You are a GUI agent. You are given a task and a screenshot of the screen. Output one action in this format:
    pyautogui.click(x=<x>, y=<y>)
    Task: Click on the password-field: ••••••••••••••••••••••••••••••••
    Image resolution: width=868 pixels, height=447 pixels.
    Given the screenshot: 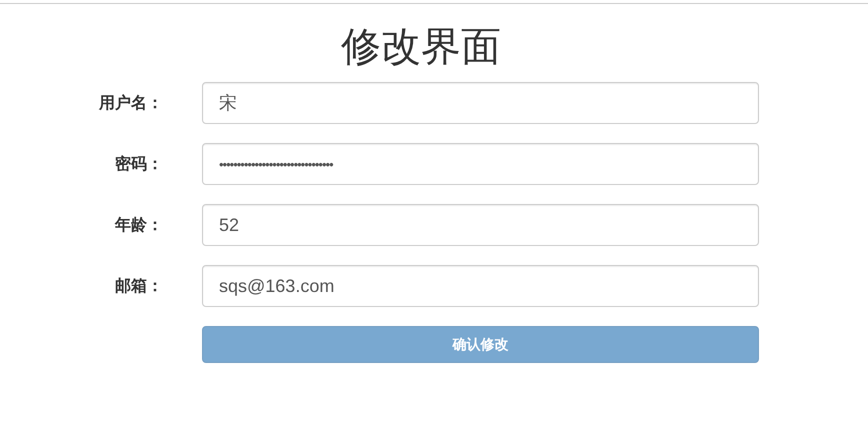 What is the action you would take?
    pyautogui.click(x=480, y=164)
    